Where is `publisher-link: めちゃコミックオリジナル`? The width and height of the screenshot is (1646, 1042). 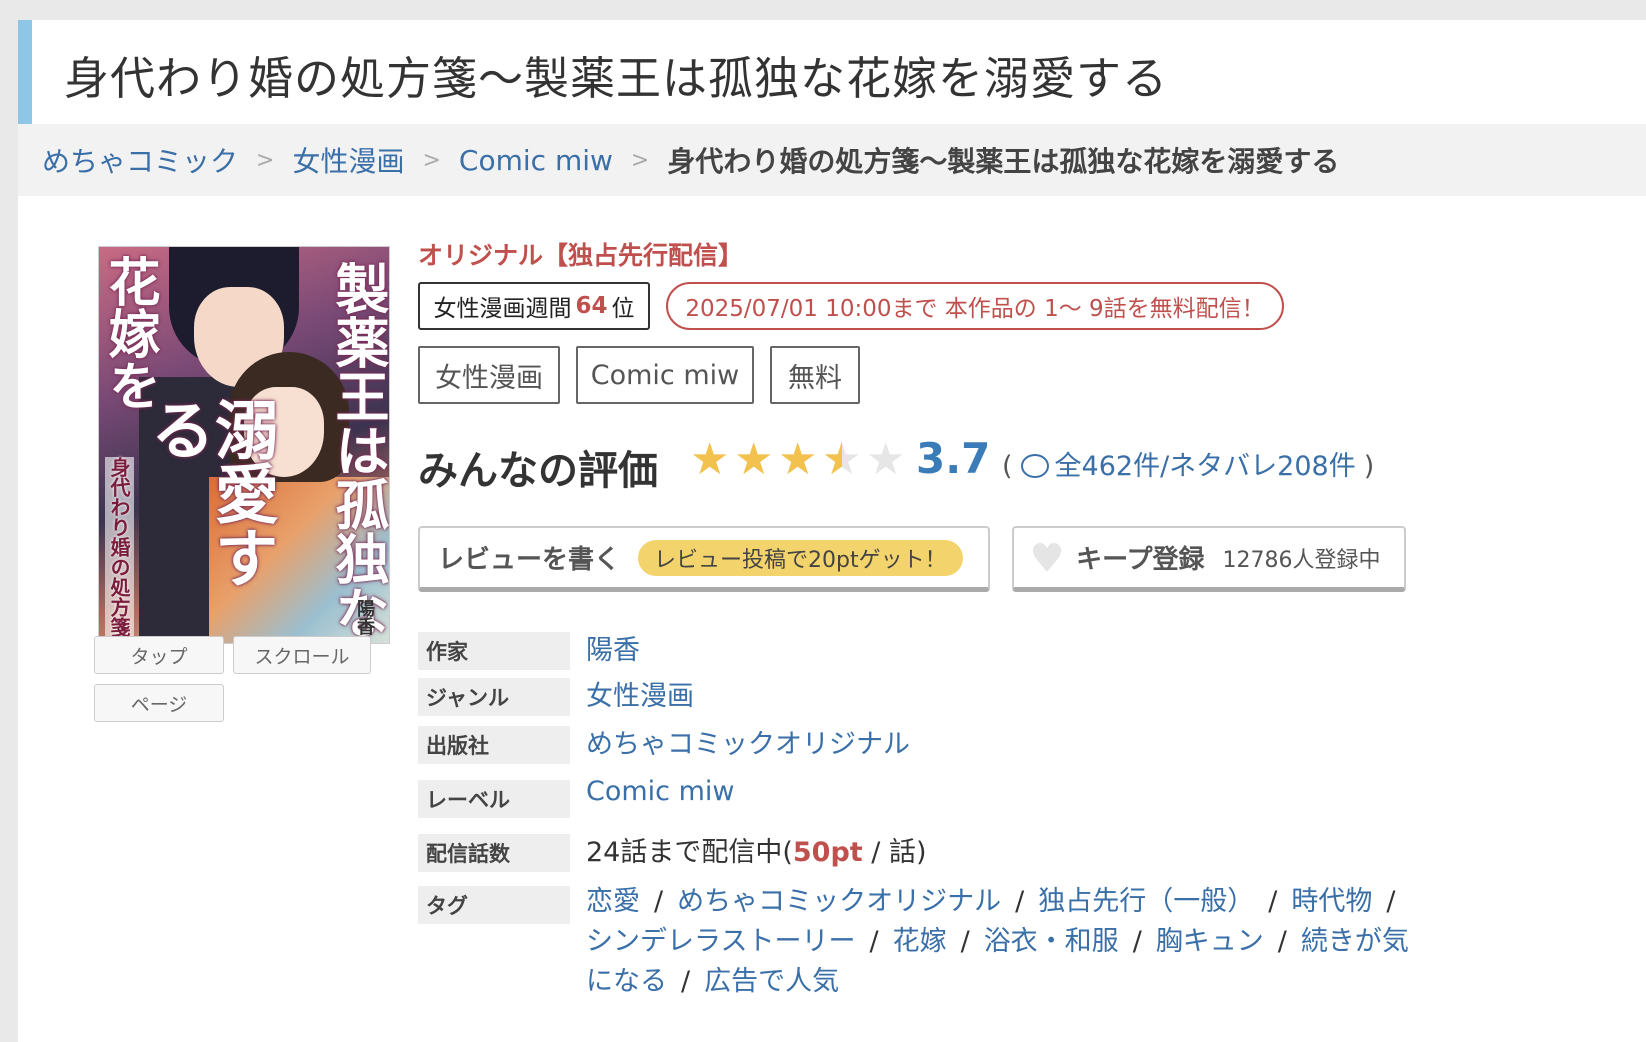 publisher-link: めちゃコミックオリジナル is located at coordinates (748, 741).